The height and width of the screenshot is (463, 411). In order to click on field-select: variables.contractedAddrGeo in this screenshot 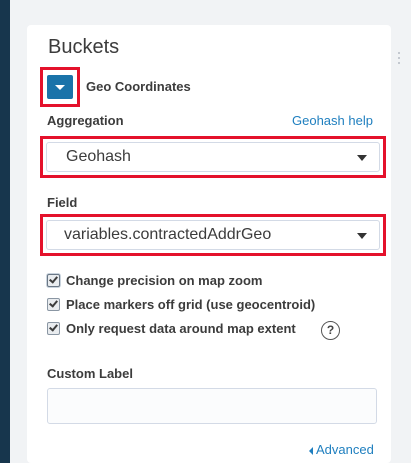, I will do `click(213, 235)`.